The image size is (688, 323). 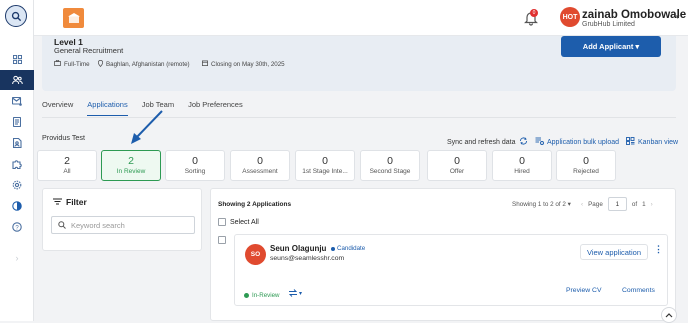 I want to click on stage-card-second-stage: 0 Second Stage, so click(x=390, y=165).